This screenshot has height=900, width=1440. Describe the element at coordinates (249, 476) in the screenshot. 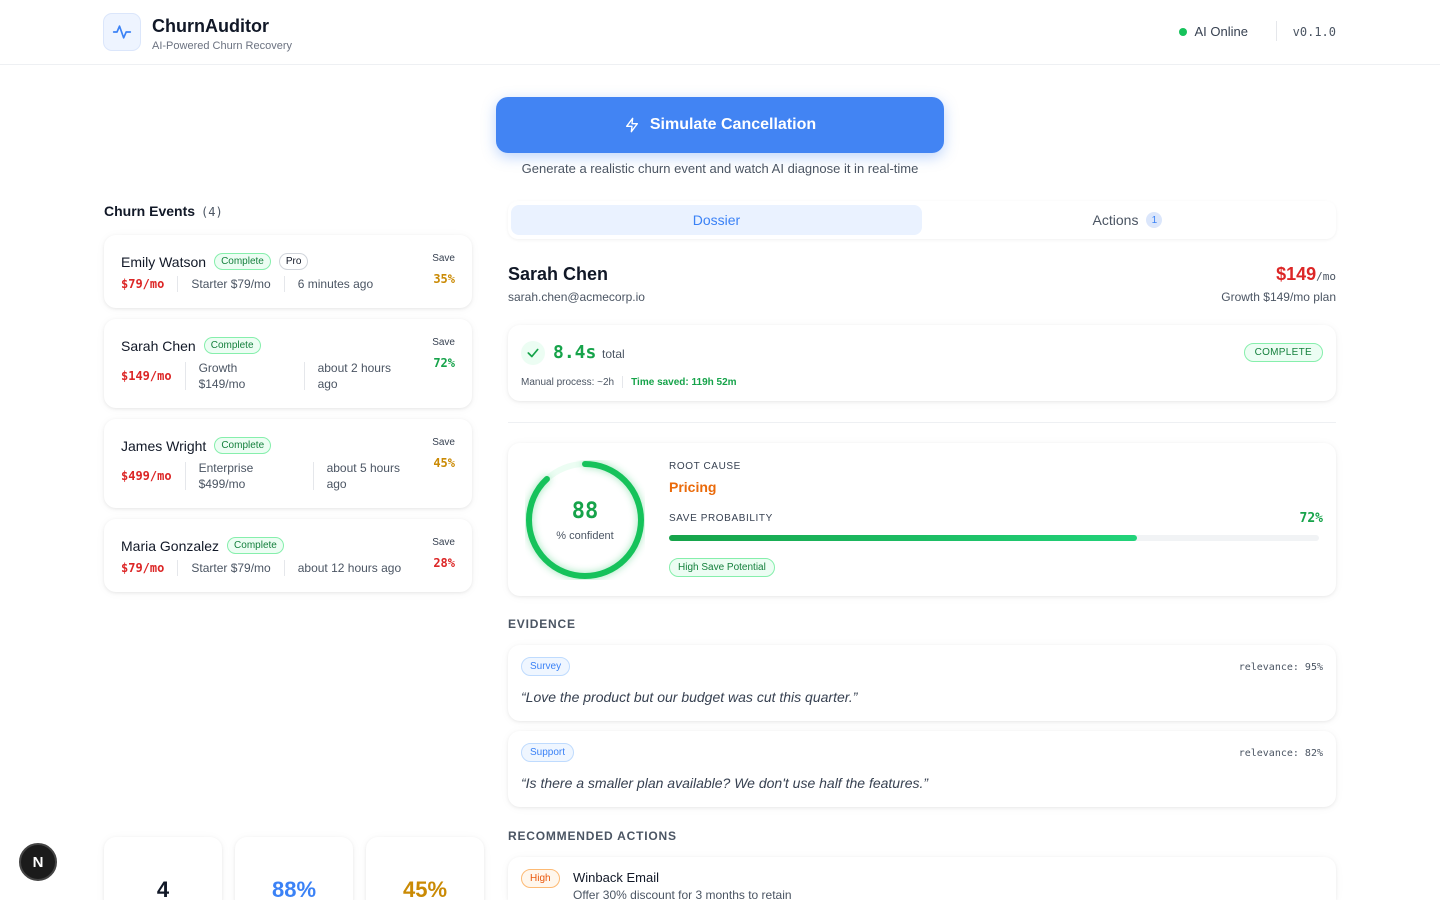

I see `event-plan: Enterprise $499/mo` at that location.